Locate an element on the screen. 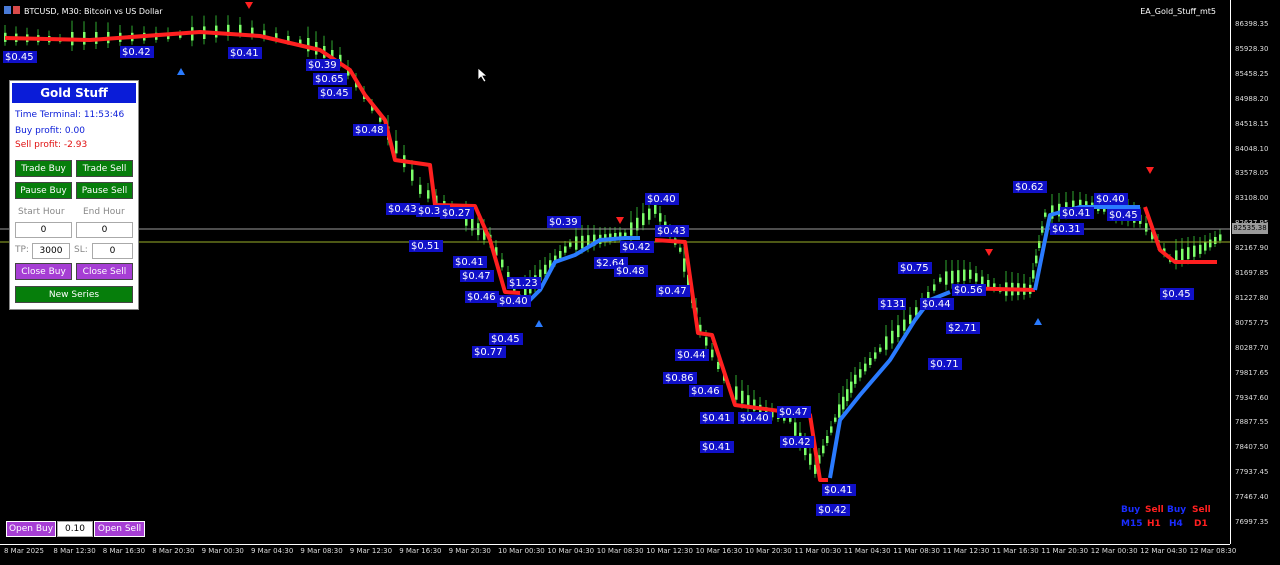  time-tick: 12 Mar 04:30 is located at coordinates (1163, 551).